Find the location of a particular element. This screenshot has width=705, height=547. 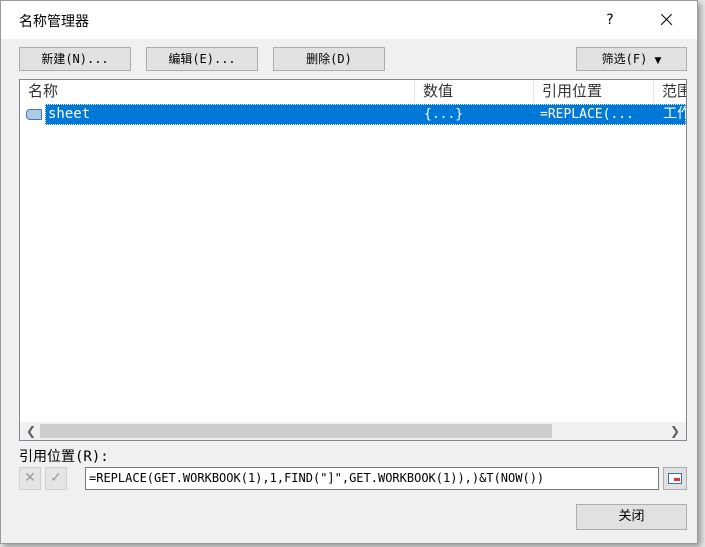

title-bar: 名称管理器 ? is located at coordinates (349, 20).